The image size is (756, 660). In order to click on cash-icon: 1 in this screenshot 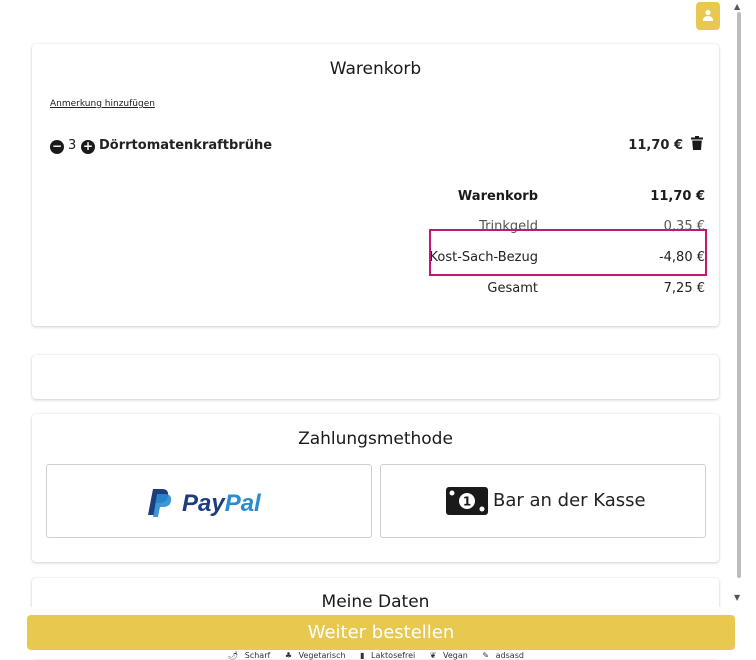, I will do `click(467, 501)`.